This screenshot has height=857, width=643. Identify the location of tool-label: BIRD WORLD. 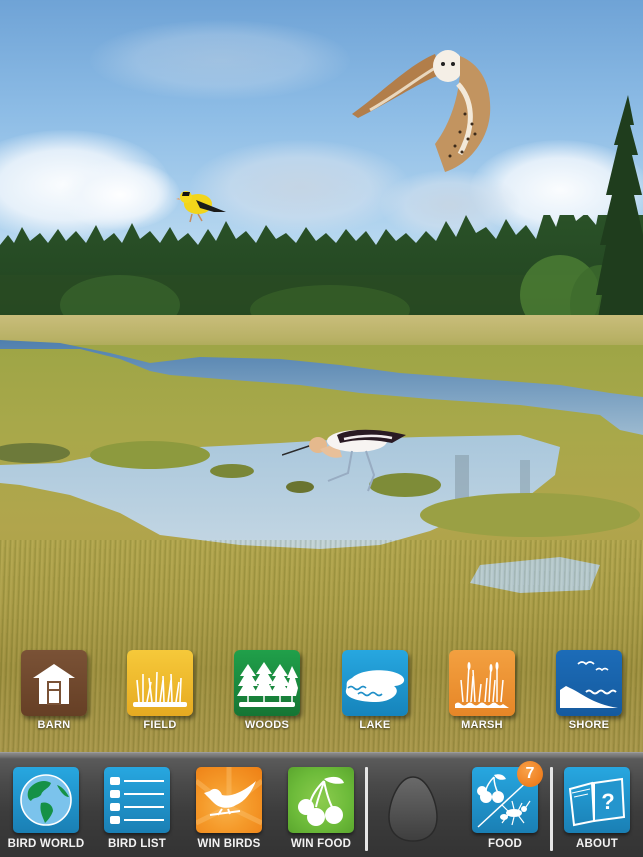
(46, 844).